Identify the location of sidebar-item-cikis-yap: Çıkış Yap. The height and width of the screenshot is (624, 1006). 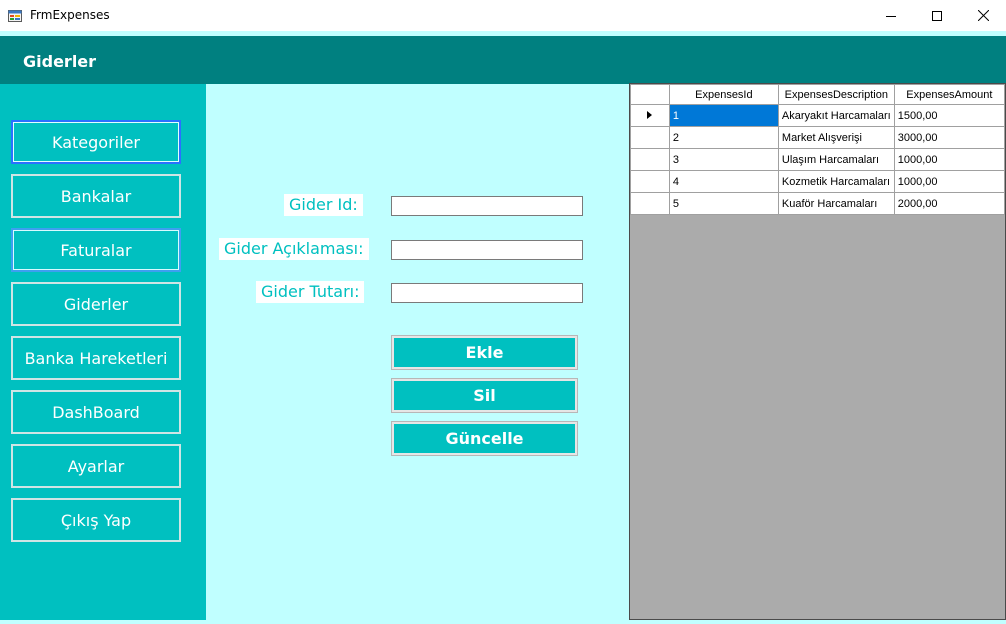
(96, 520).